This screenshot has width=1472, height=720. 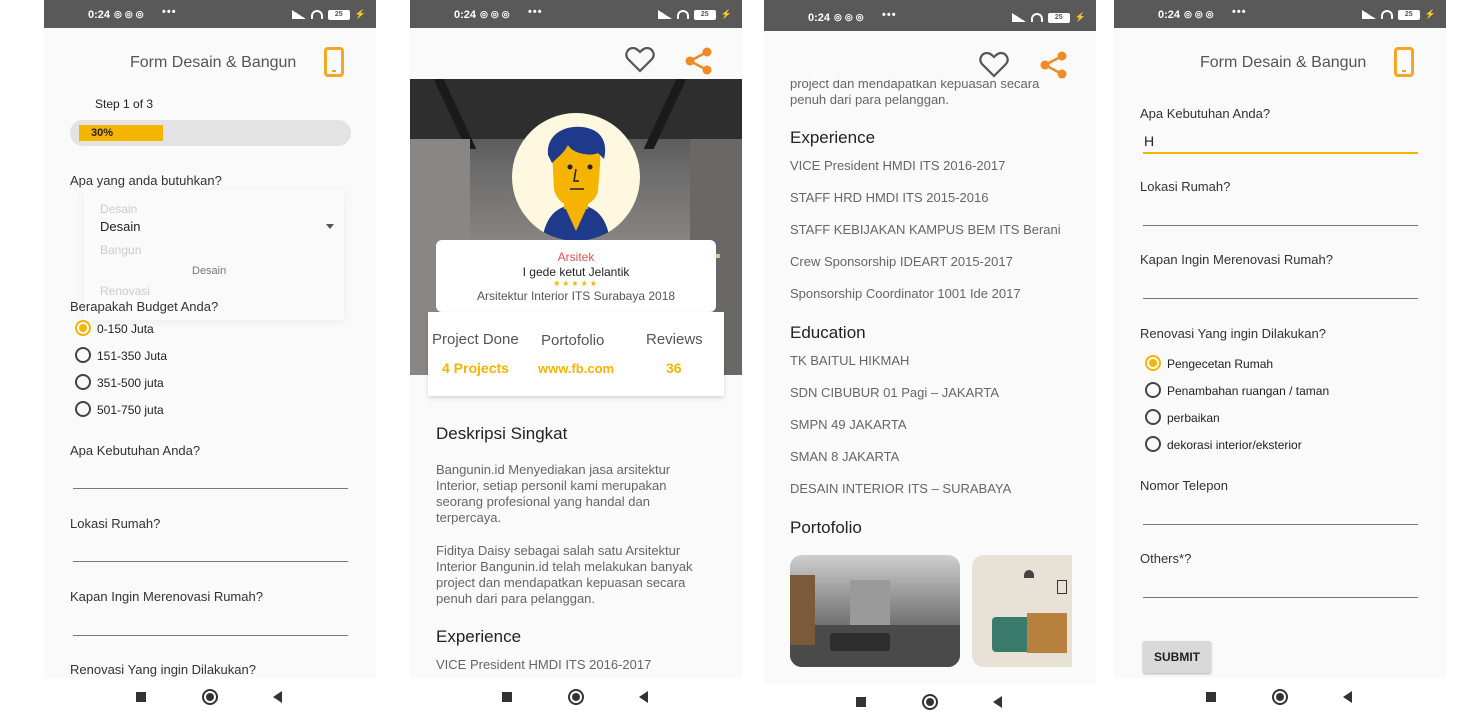 I want to click on dropdown-selected: Desain, so click(x=120, y=226).